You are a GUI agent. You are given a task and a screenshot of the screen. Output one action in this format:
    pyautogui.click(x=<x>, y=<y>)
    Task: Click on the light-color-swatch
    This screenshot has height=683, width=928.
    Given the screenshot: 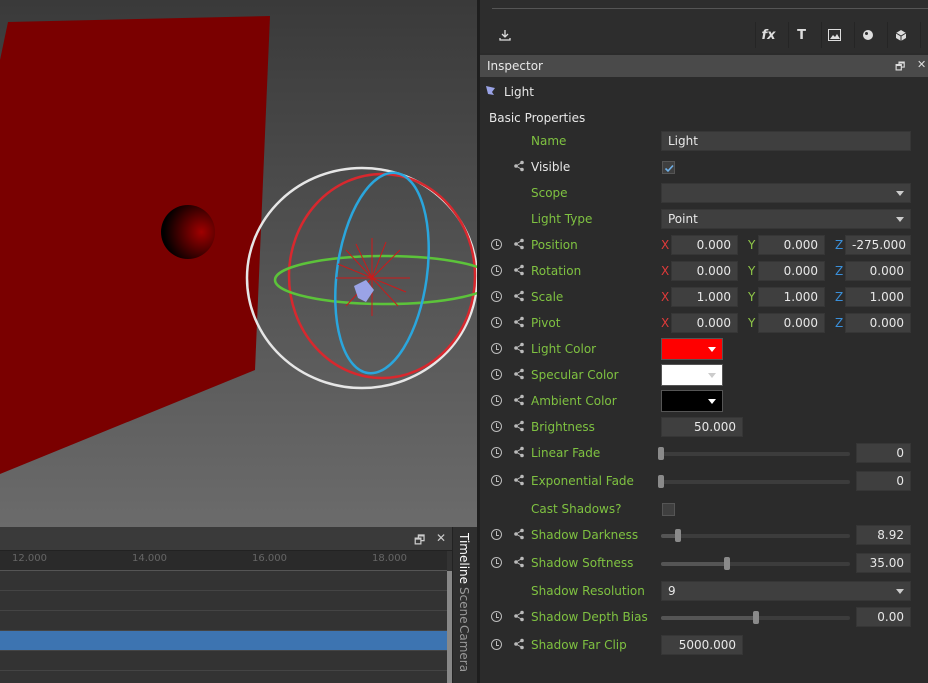 What is the action you would take?
    pyautogui.click(x=692, y=349)
    